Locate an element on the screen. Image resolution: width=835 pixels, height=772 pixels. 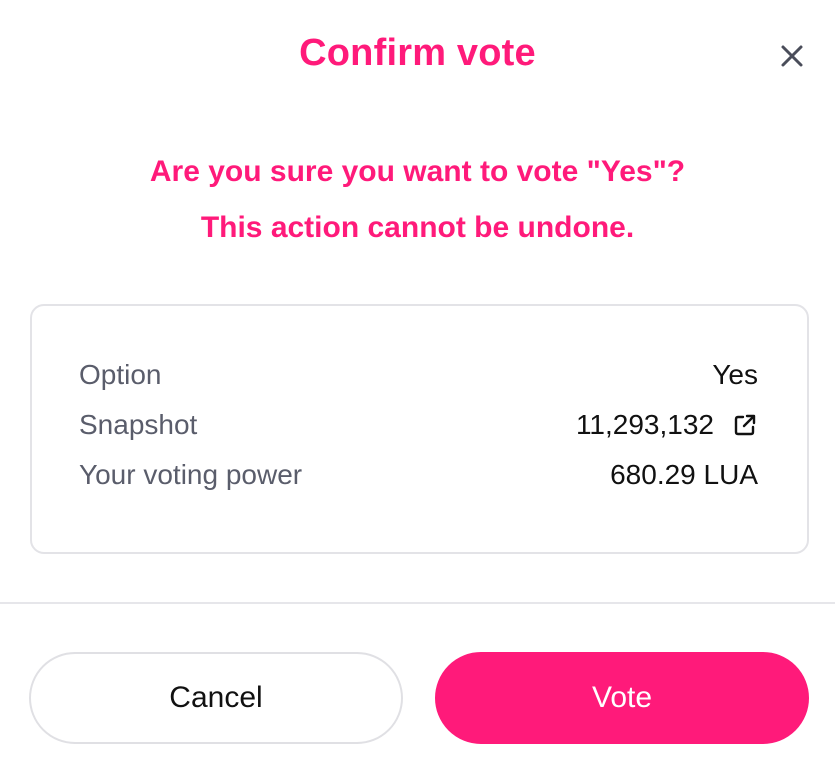
close-button is located at coordinates (792, 56).